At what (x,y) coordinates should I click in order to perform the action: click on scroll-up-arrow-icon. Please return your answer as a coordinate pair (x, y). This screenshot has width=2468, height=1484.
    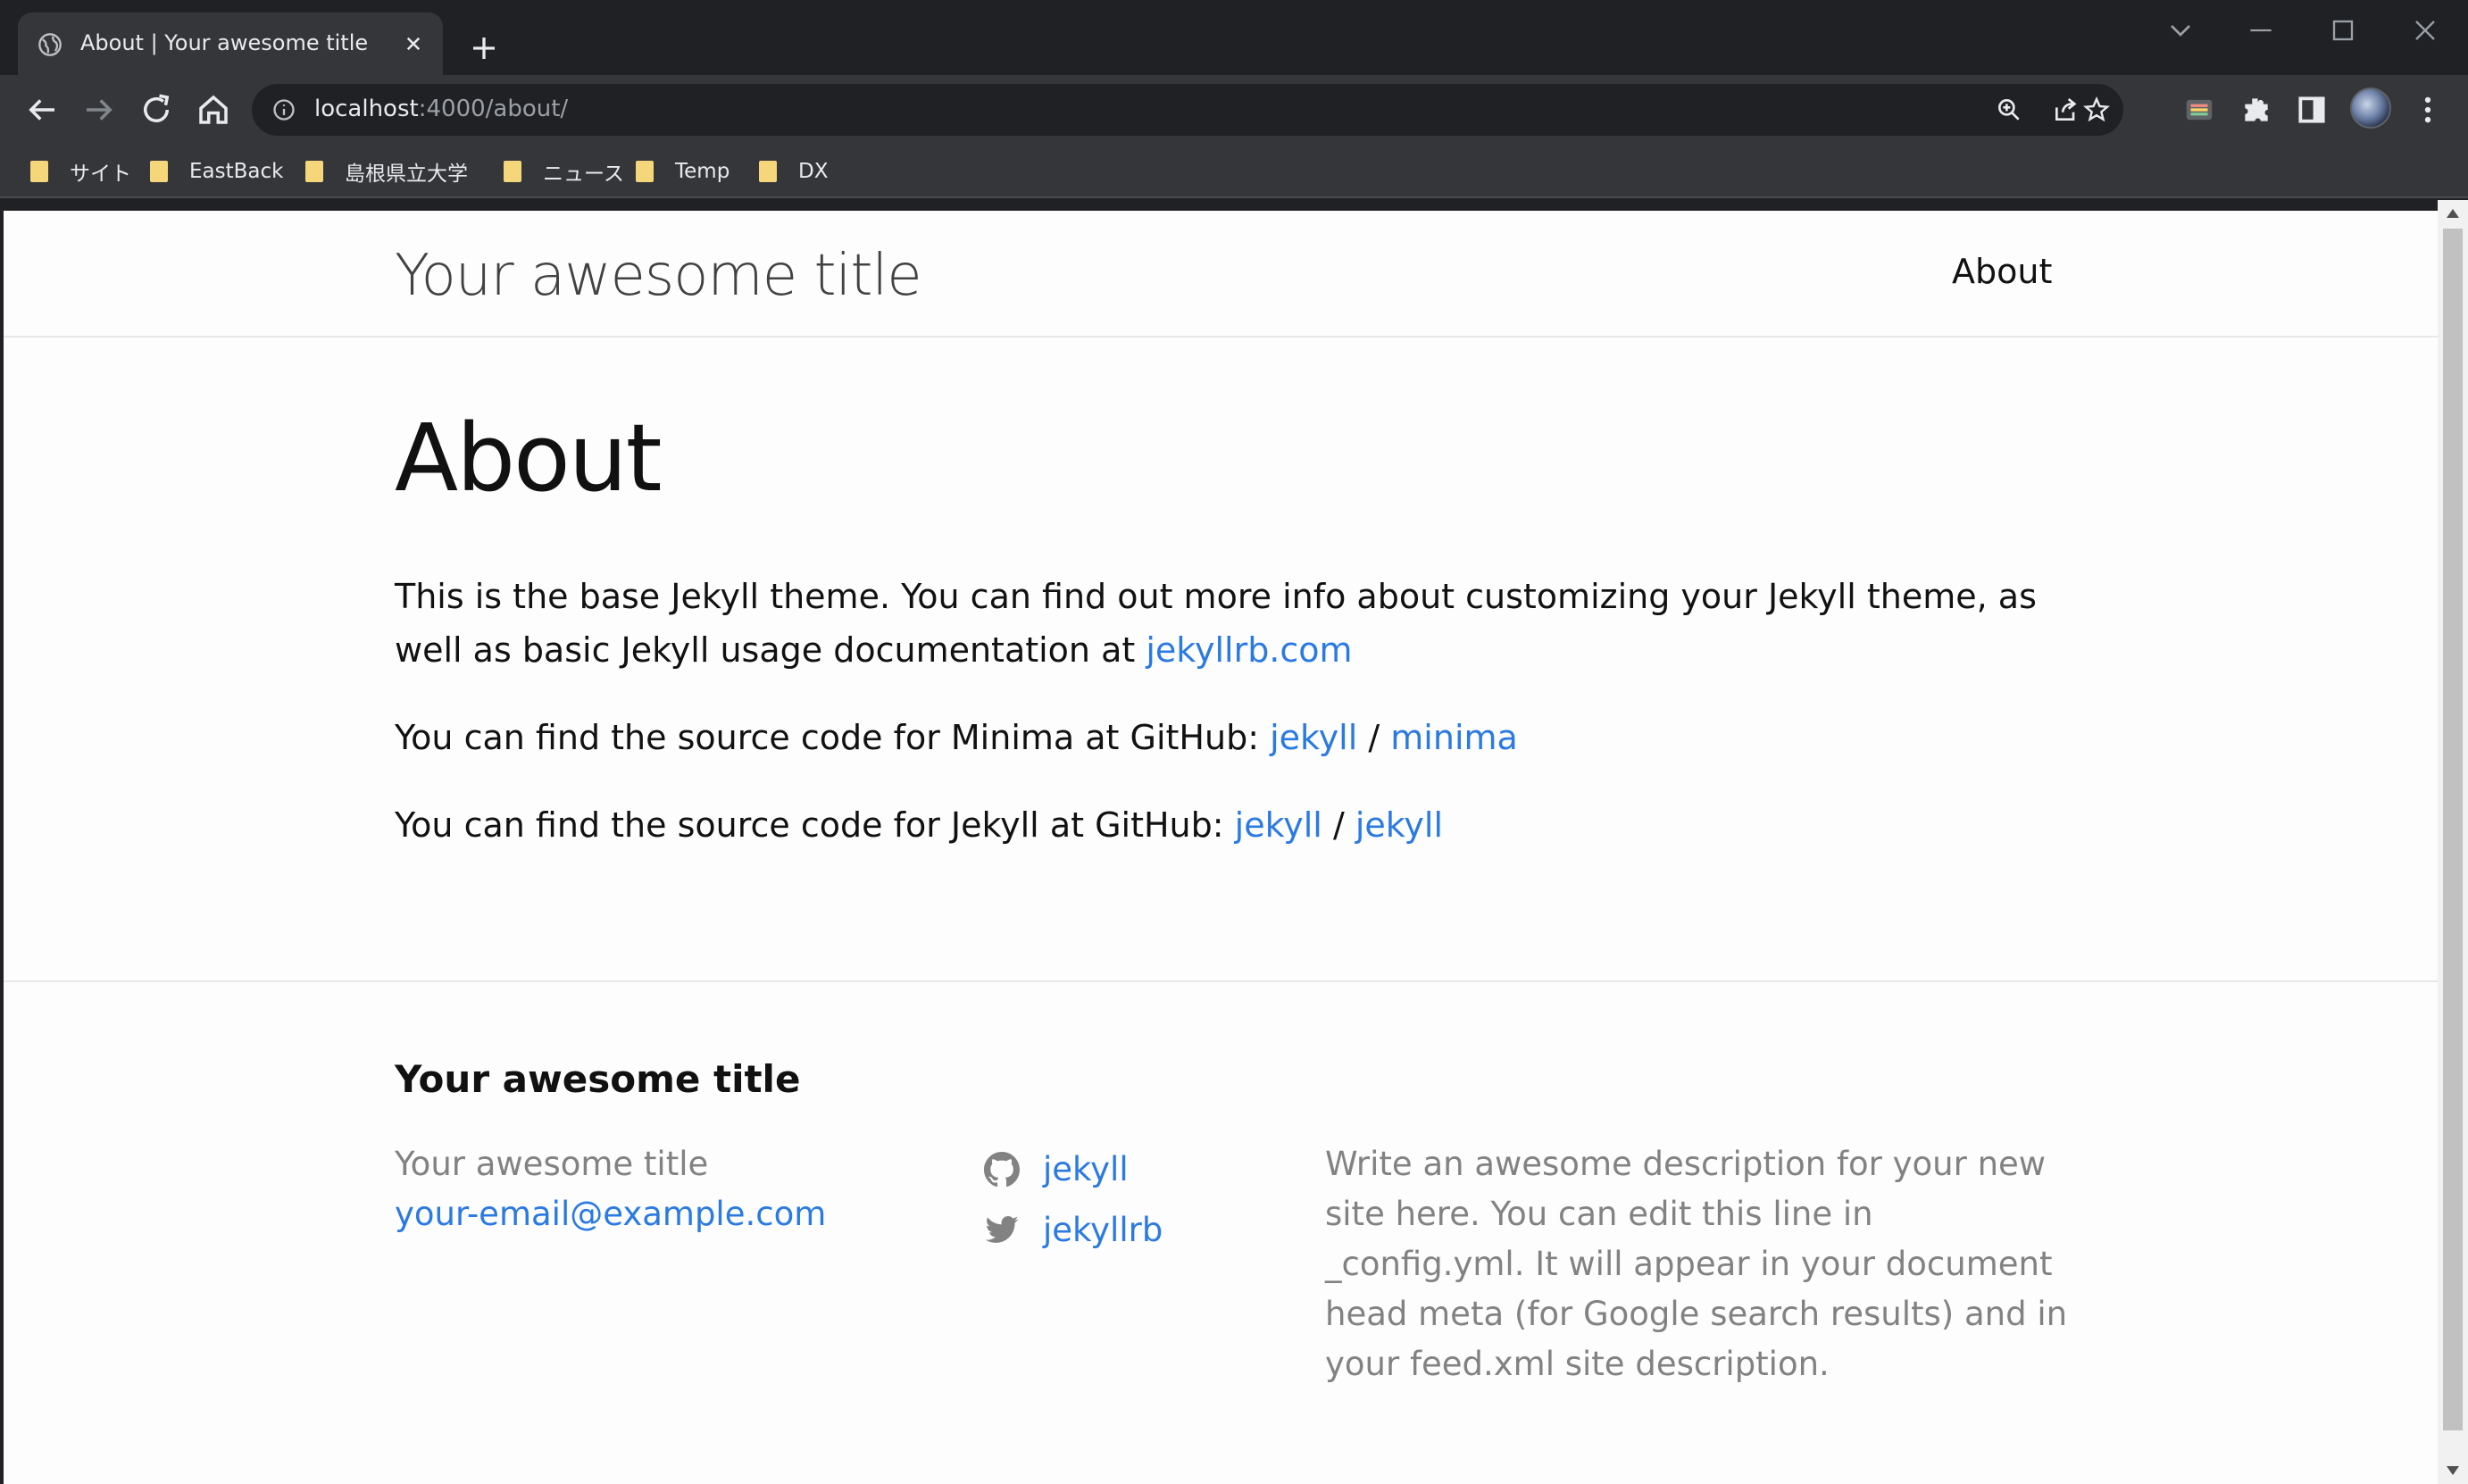
    Looking at the image, I should click on (2453, 213).